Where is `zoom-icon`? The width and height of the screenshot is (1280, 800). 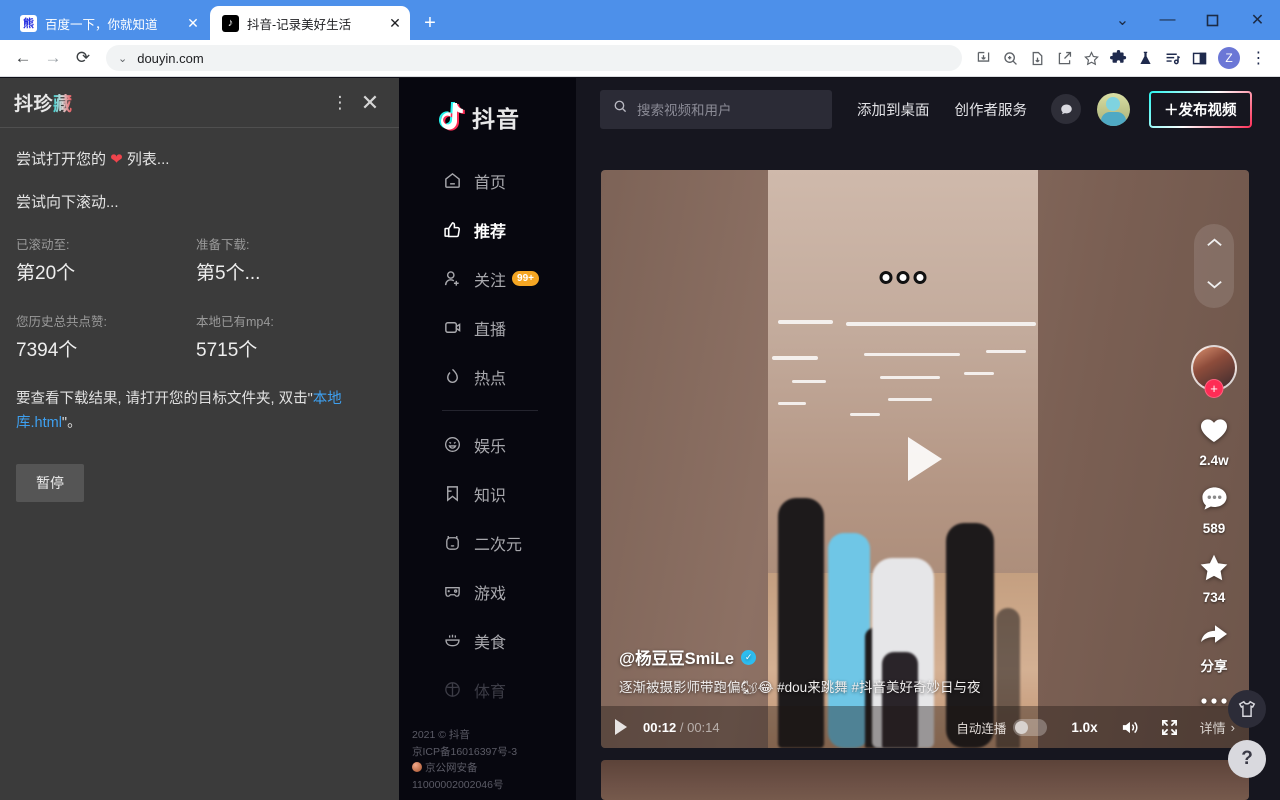
zoom-icon is located at coordinates (1010, 58).